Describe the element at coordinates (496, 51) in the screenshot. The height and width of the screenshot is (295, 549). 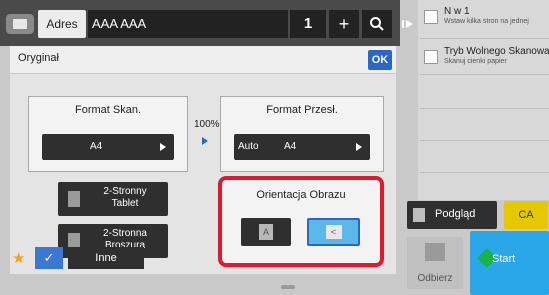
I see `job-title: Tryb Wolnego Skanowania` at that location.